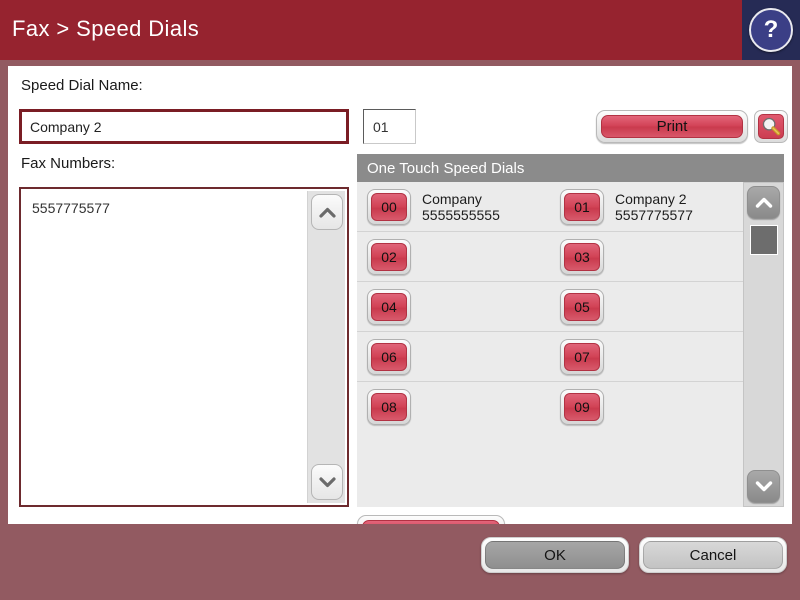 Image resolution: width=800 pixels, height=600 pixels. I want to click on one-touch-header: One Touch Speed Dials, so click(570, 168).